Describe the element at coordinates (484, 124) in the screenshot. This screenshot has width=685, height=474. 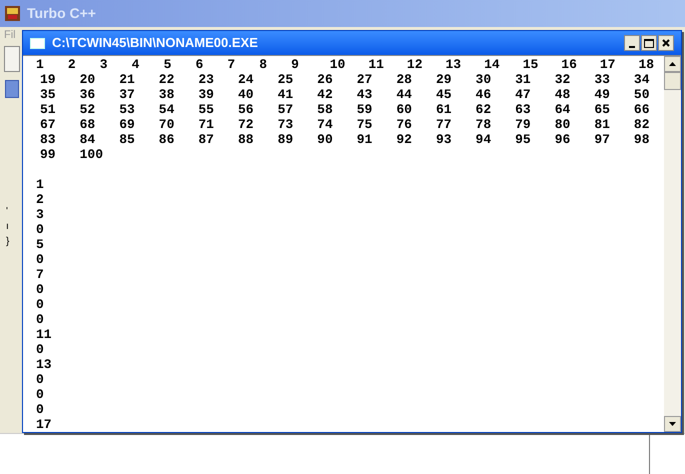
I see `output-number: 78` at that location.